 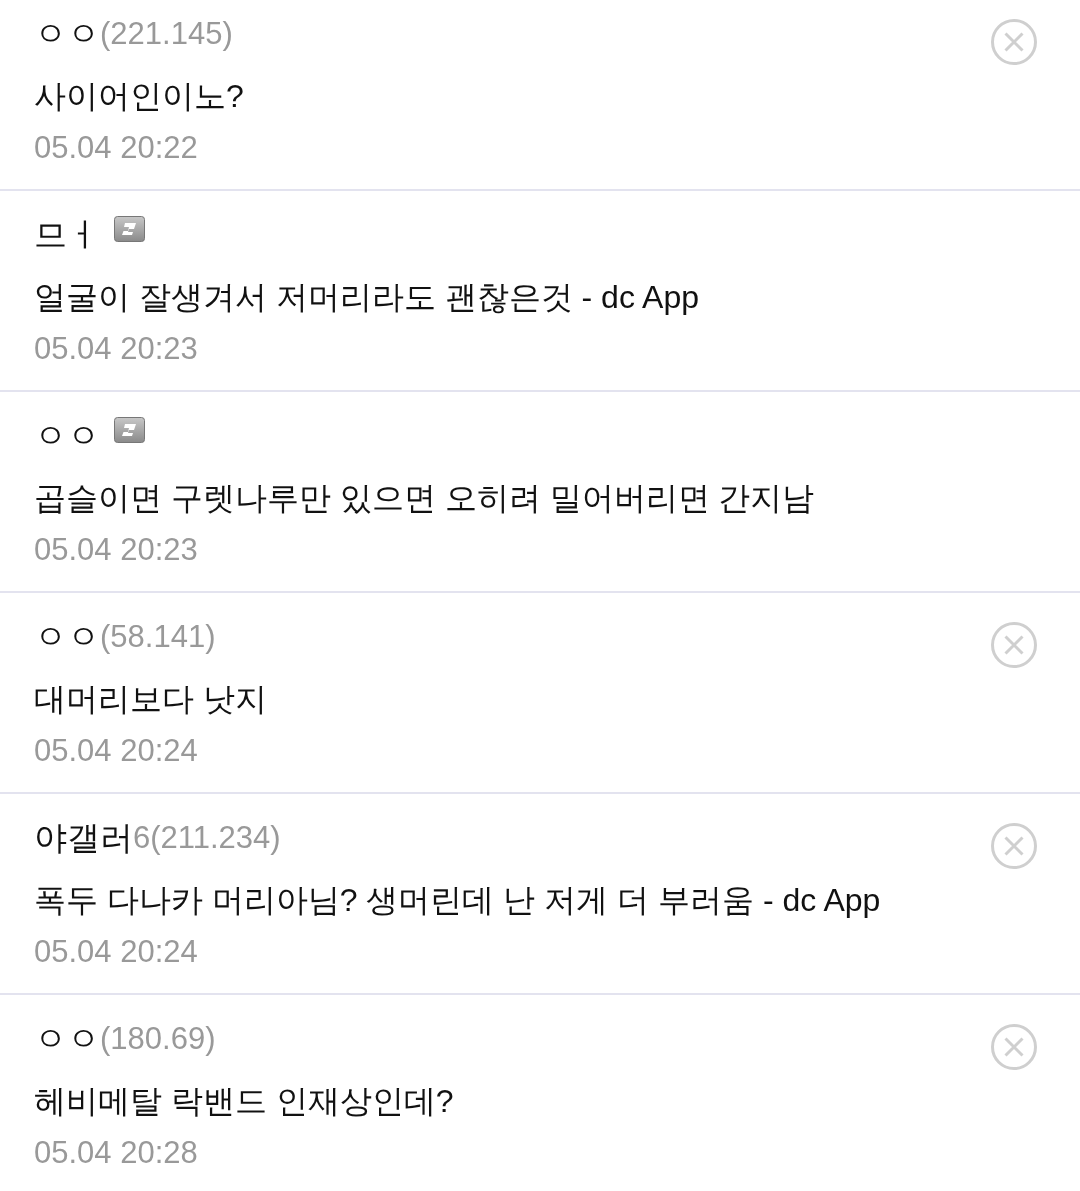 What do you see at coordinates (151, 699) in the screenshot?
I see `comment-text: 대머리보다 낫지` at bounding box center [151, 699].